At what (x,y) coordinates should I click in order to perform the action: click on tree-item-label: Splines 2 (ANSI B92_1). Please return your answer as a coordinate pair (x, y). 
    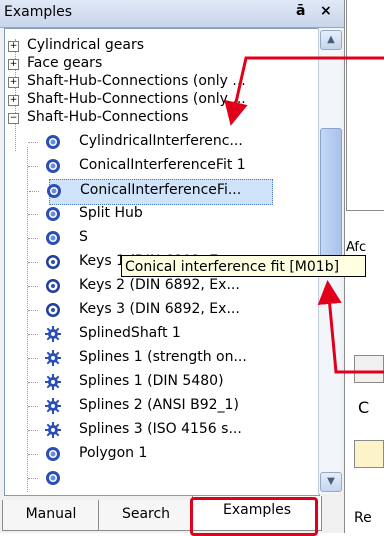
    Looking at the image, I should click on (159, 405).